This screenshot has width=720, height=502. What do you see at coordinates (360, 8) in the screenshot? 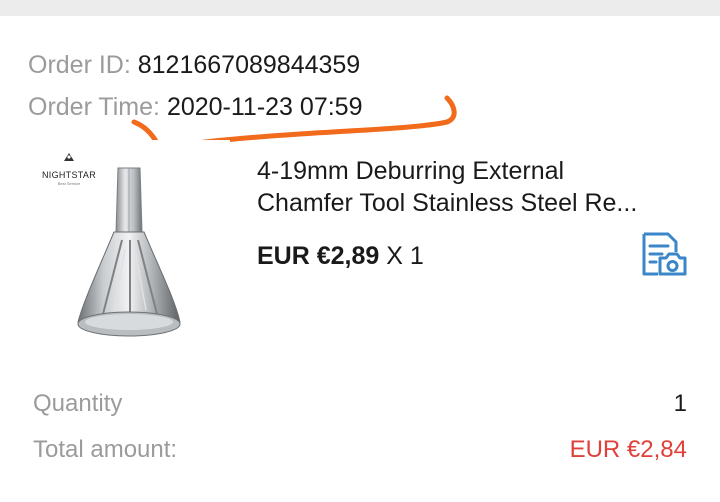
I see `top-divider-strip` at bounding box center [360, 8].